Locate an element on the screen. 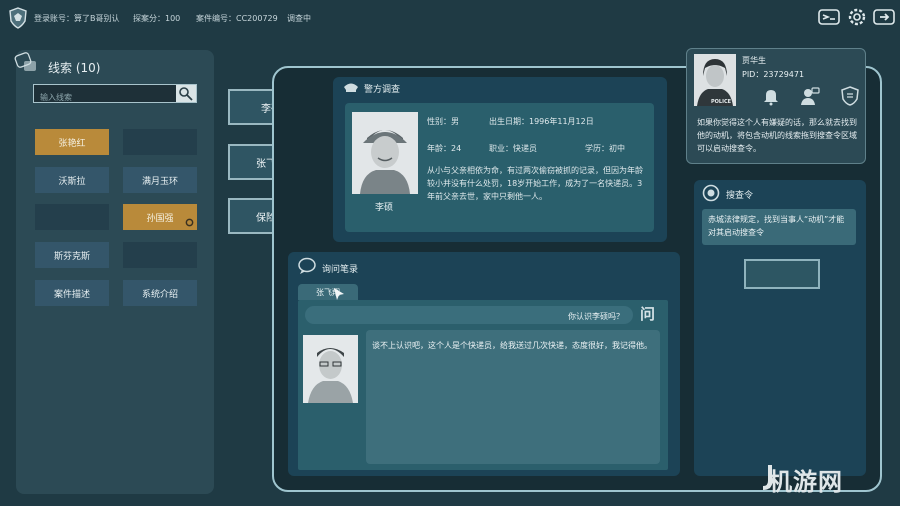  clue-search-input is located at coordinates (104, 97).